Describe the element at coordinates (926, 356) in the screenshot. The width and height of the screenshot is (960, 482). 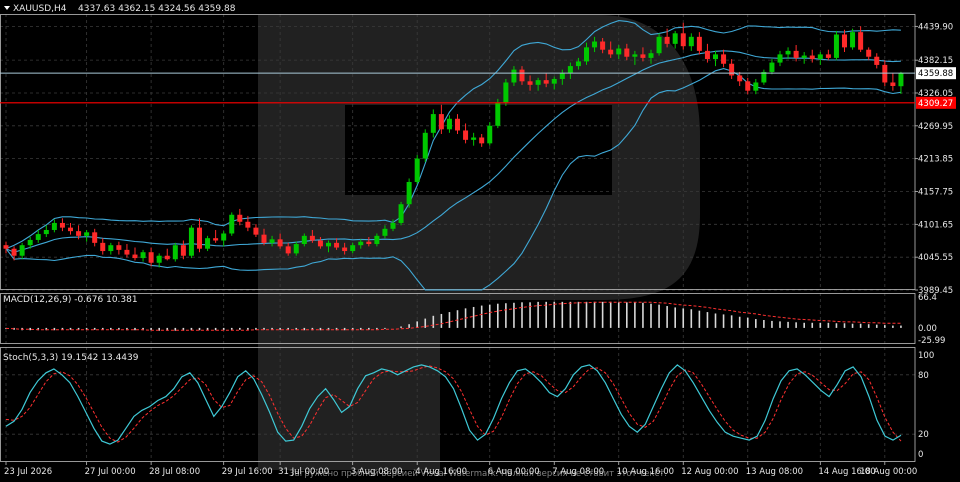
I see `stoch-tick-label: 100` at that location.